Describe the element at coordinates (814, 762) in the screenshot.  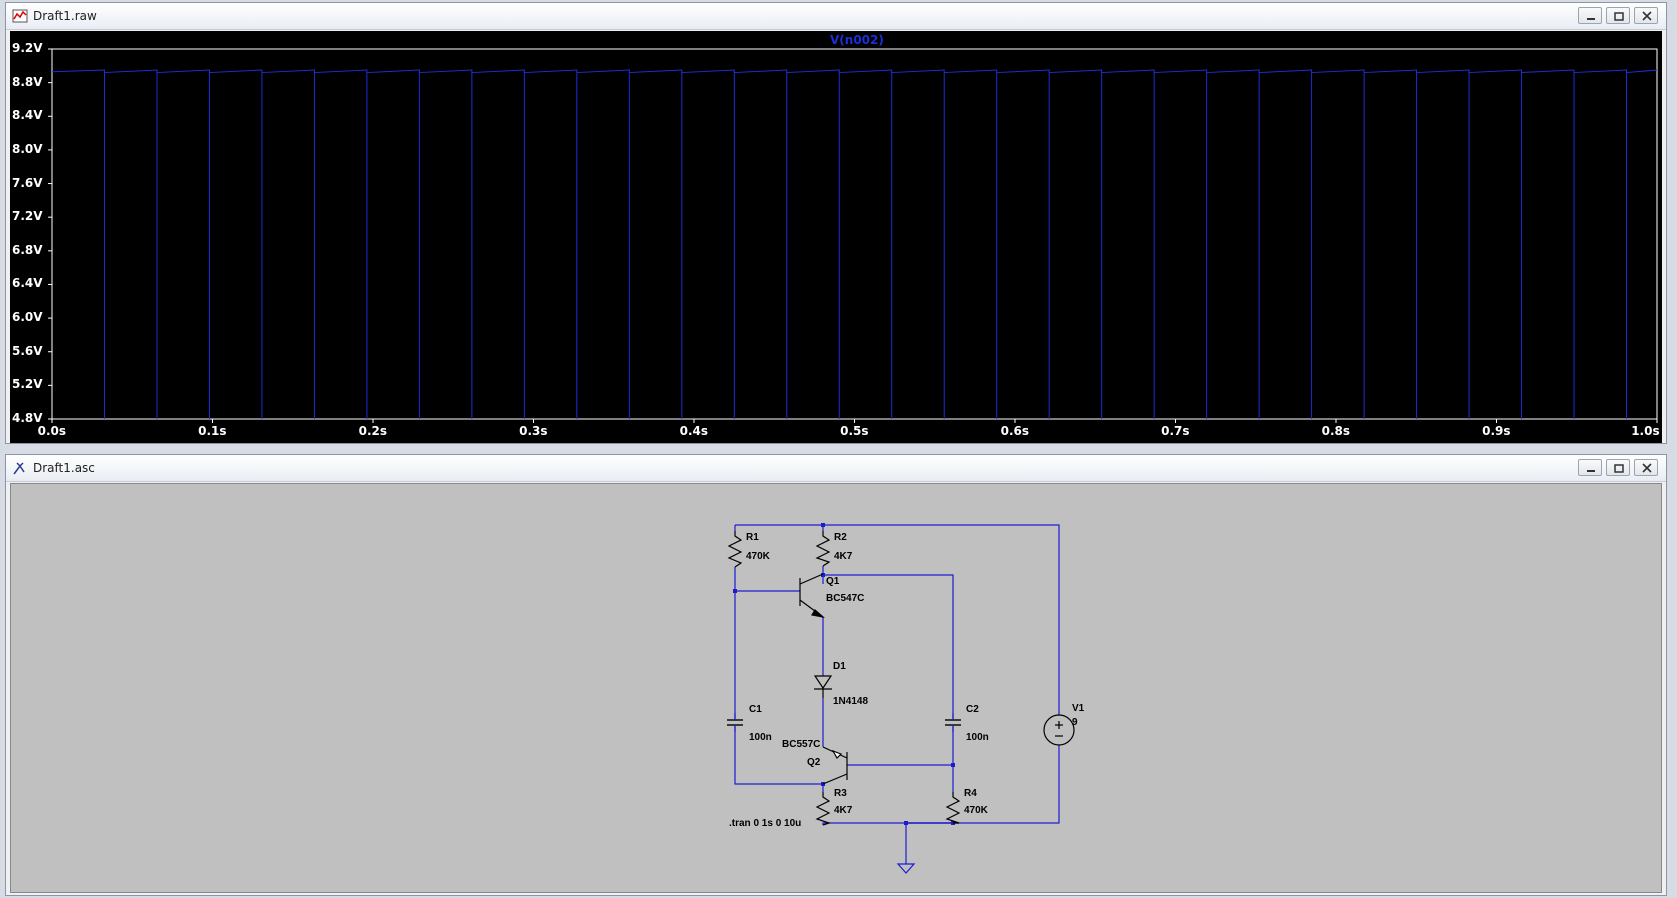
I see `q2-name: Q2` at that location.